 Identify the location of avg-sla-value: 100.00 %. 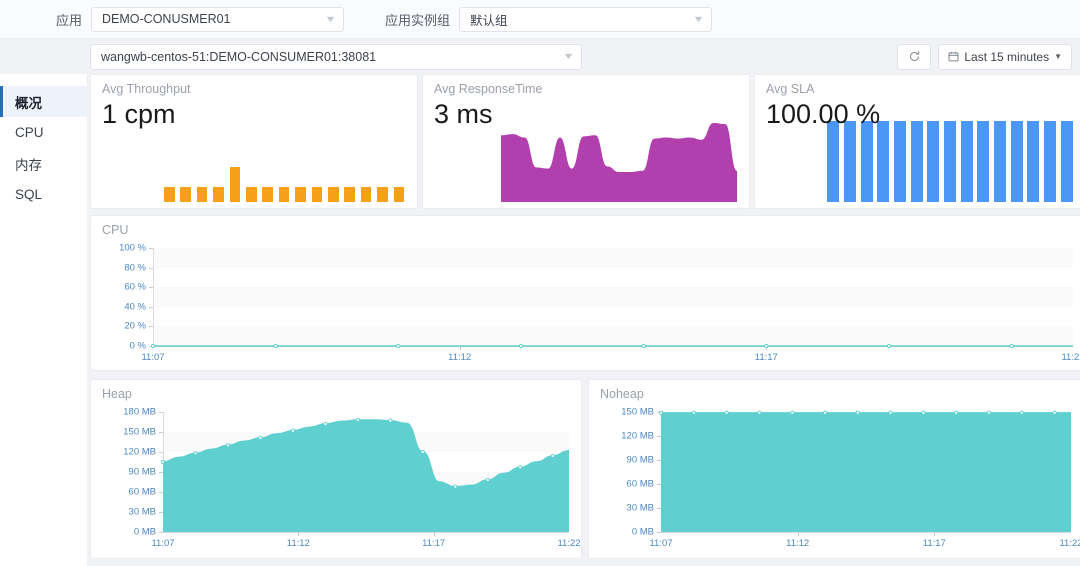
(823, 114).